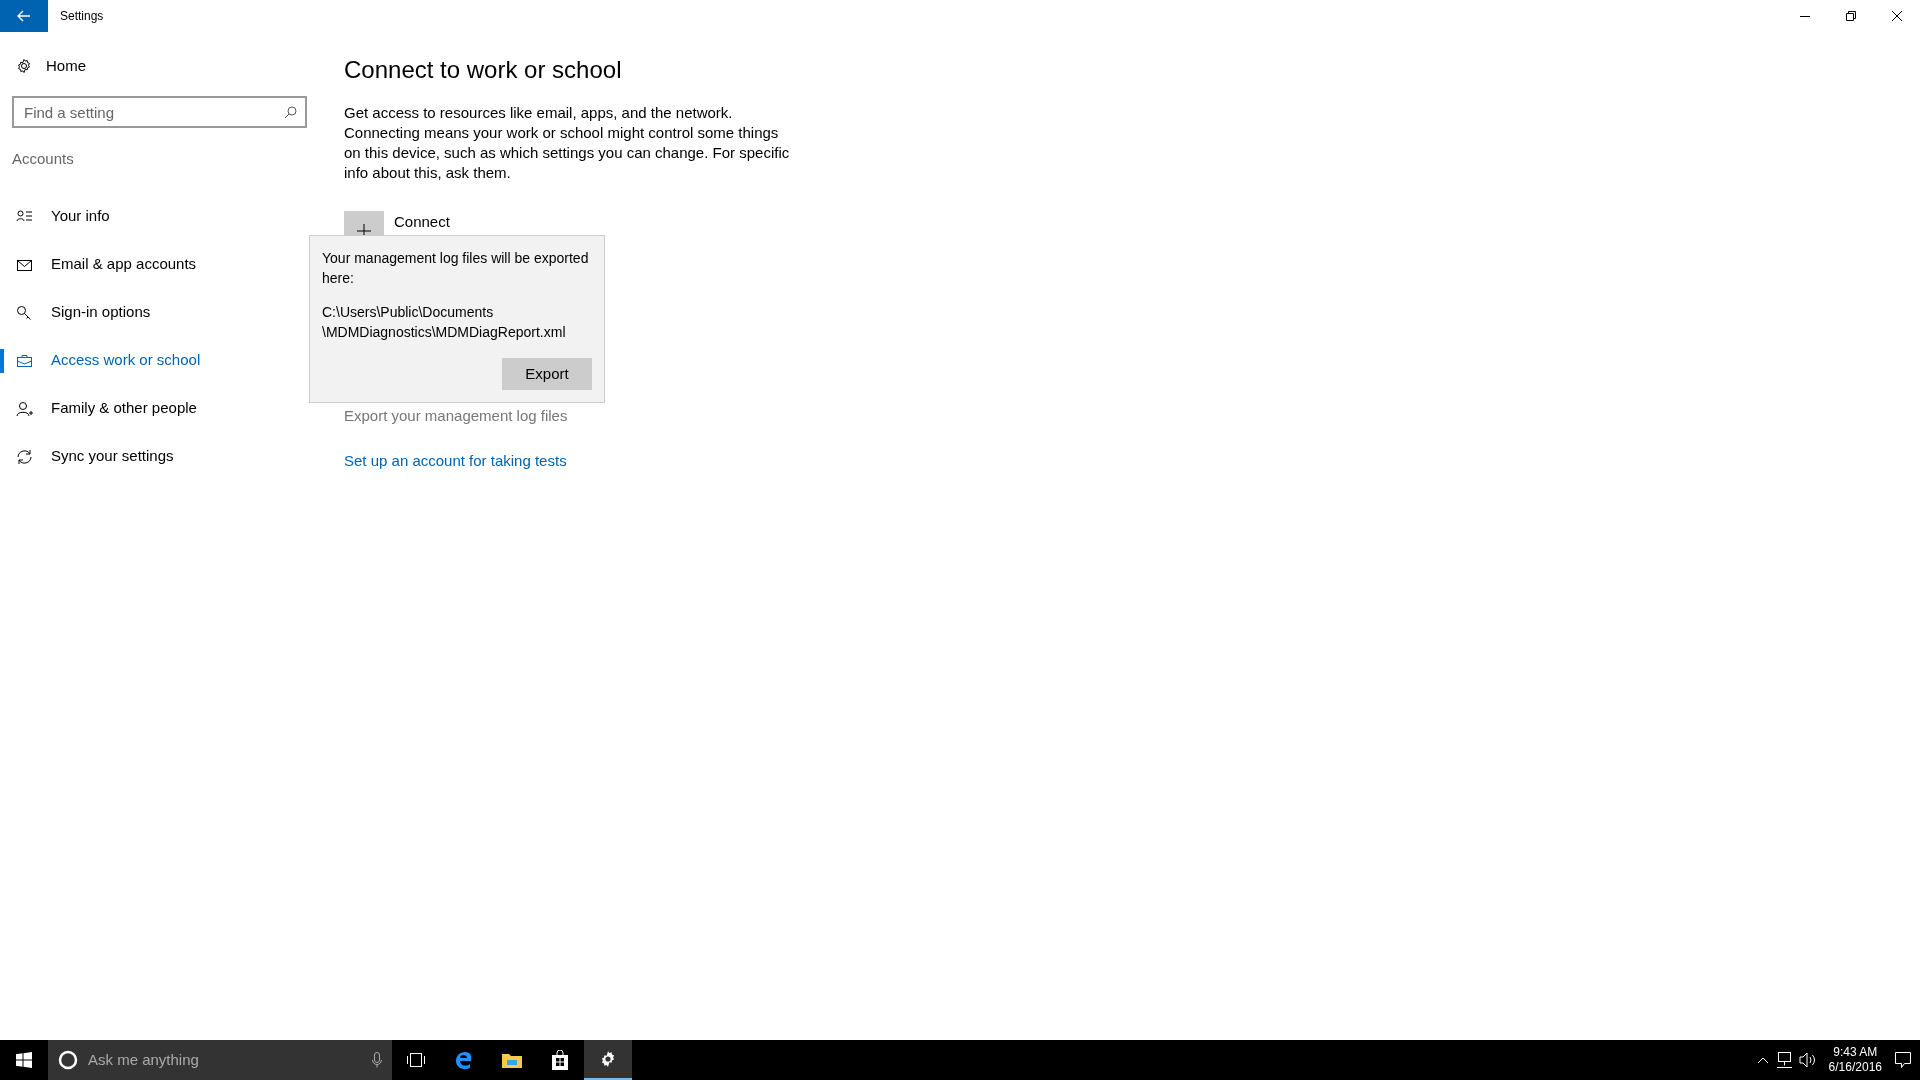  I want to click on folder-icon, so click(512, 1060).